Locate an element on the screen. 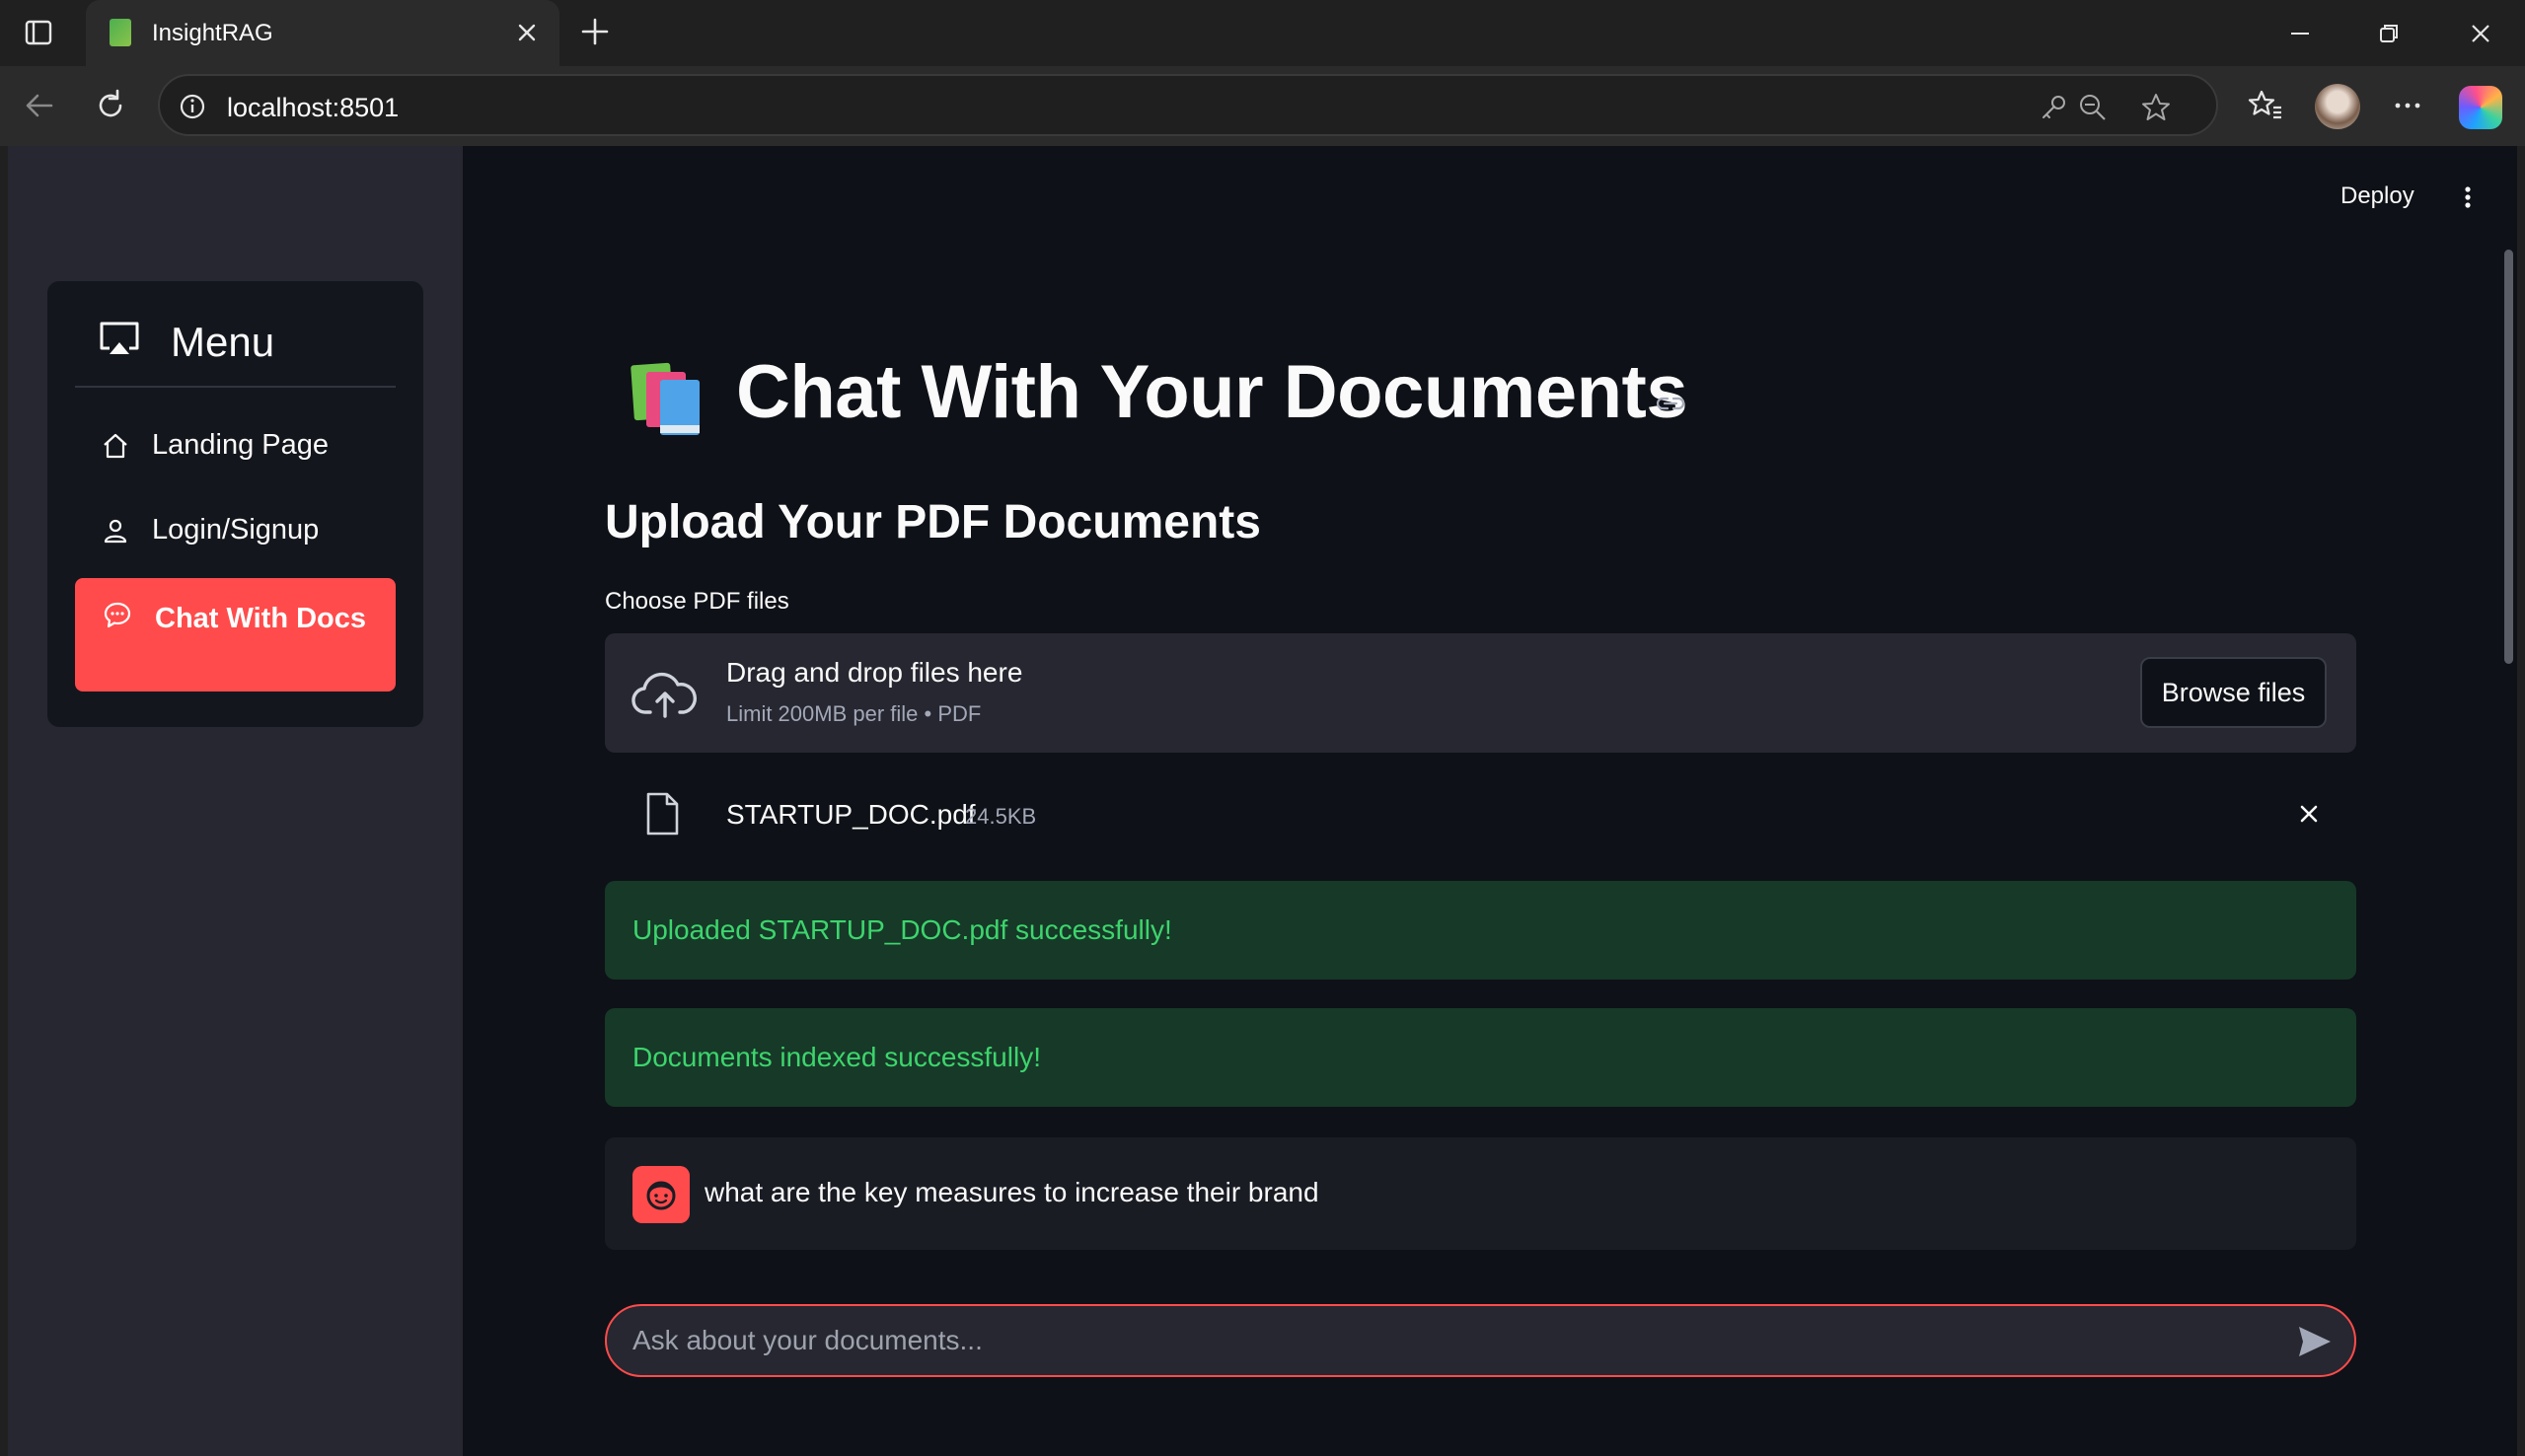 The image size is (2525, 1456). reload-icon is located at coordinates (110, 105).